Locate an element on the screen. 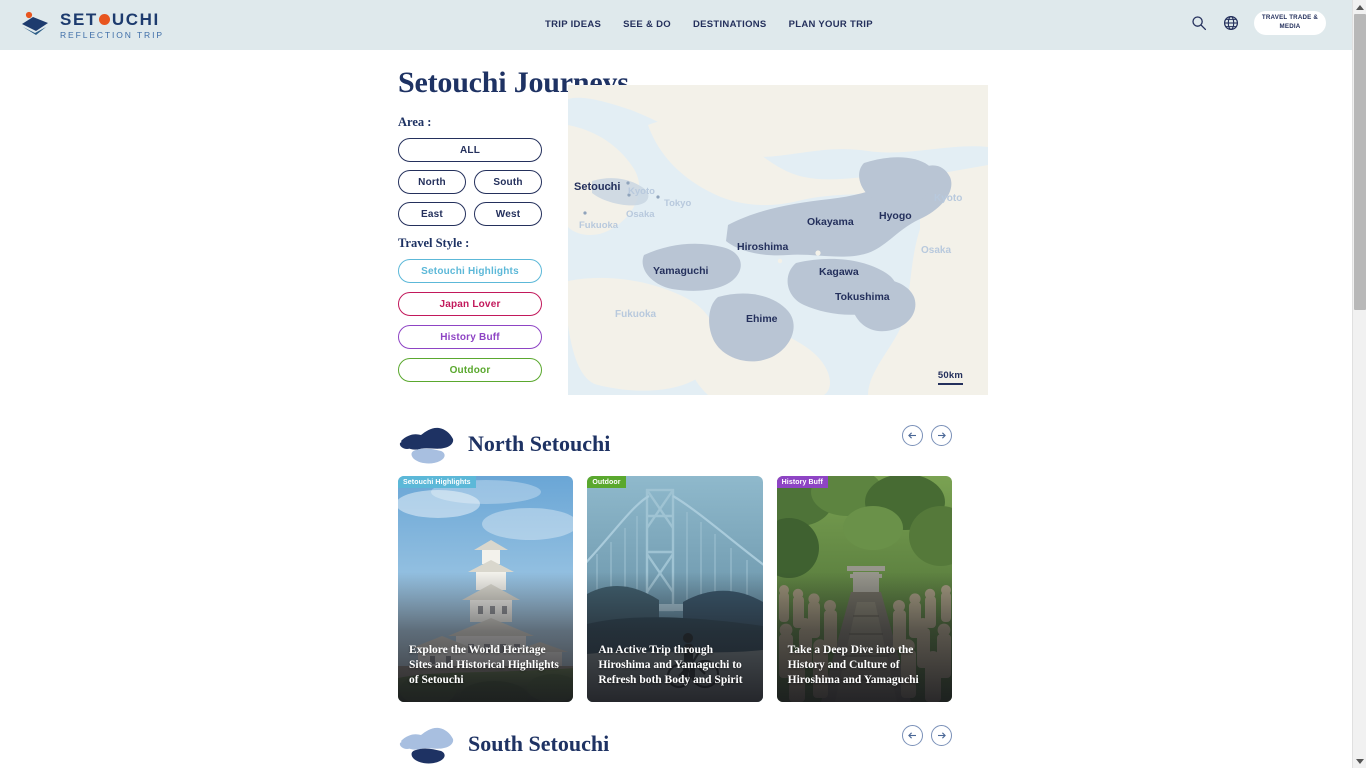  section-header-north: North Setouchi is located at coordinates (675, 444).